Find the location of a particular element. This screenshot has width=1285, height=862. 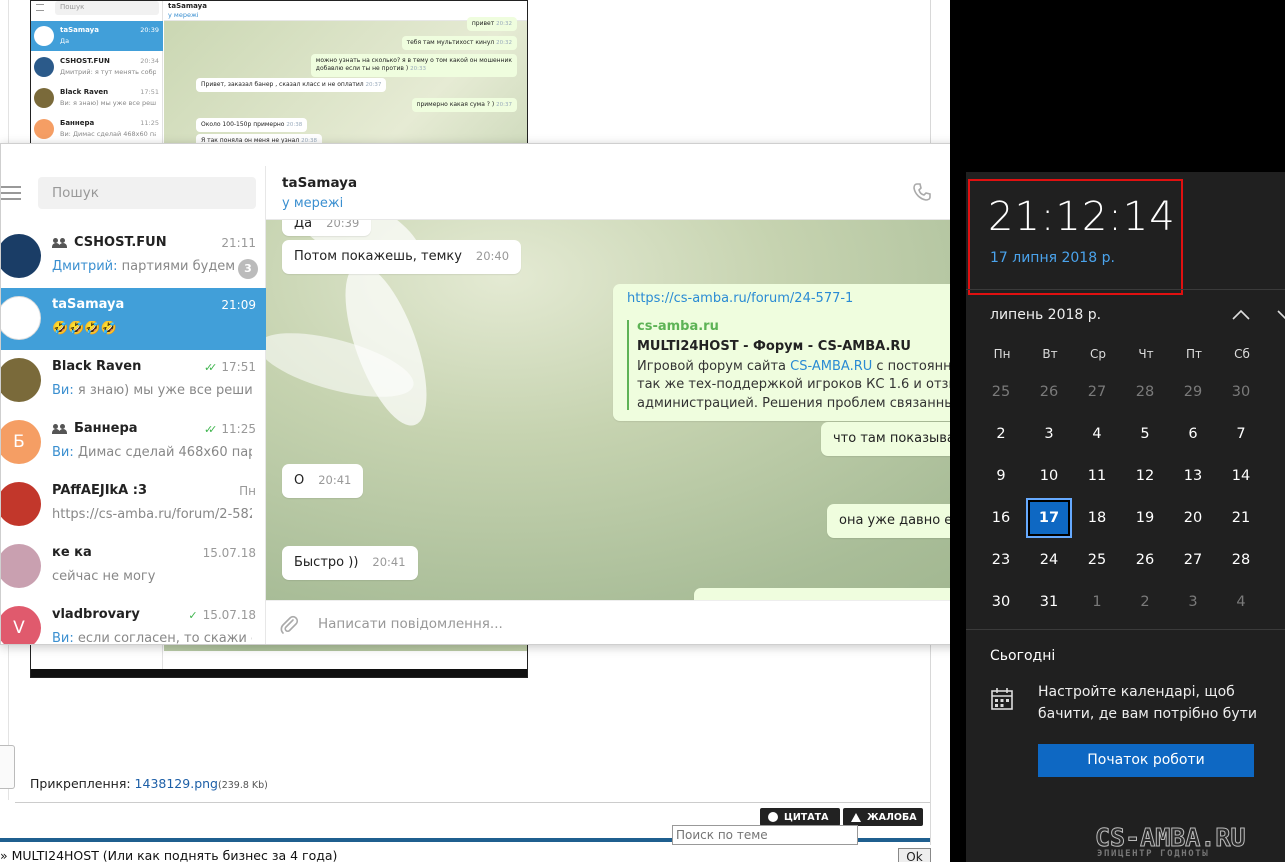

thumb-menu-icon is located at coordinates (40, 7).